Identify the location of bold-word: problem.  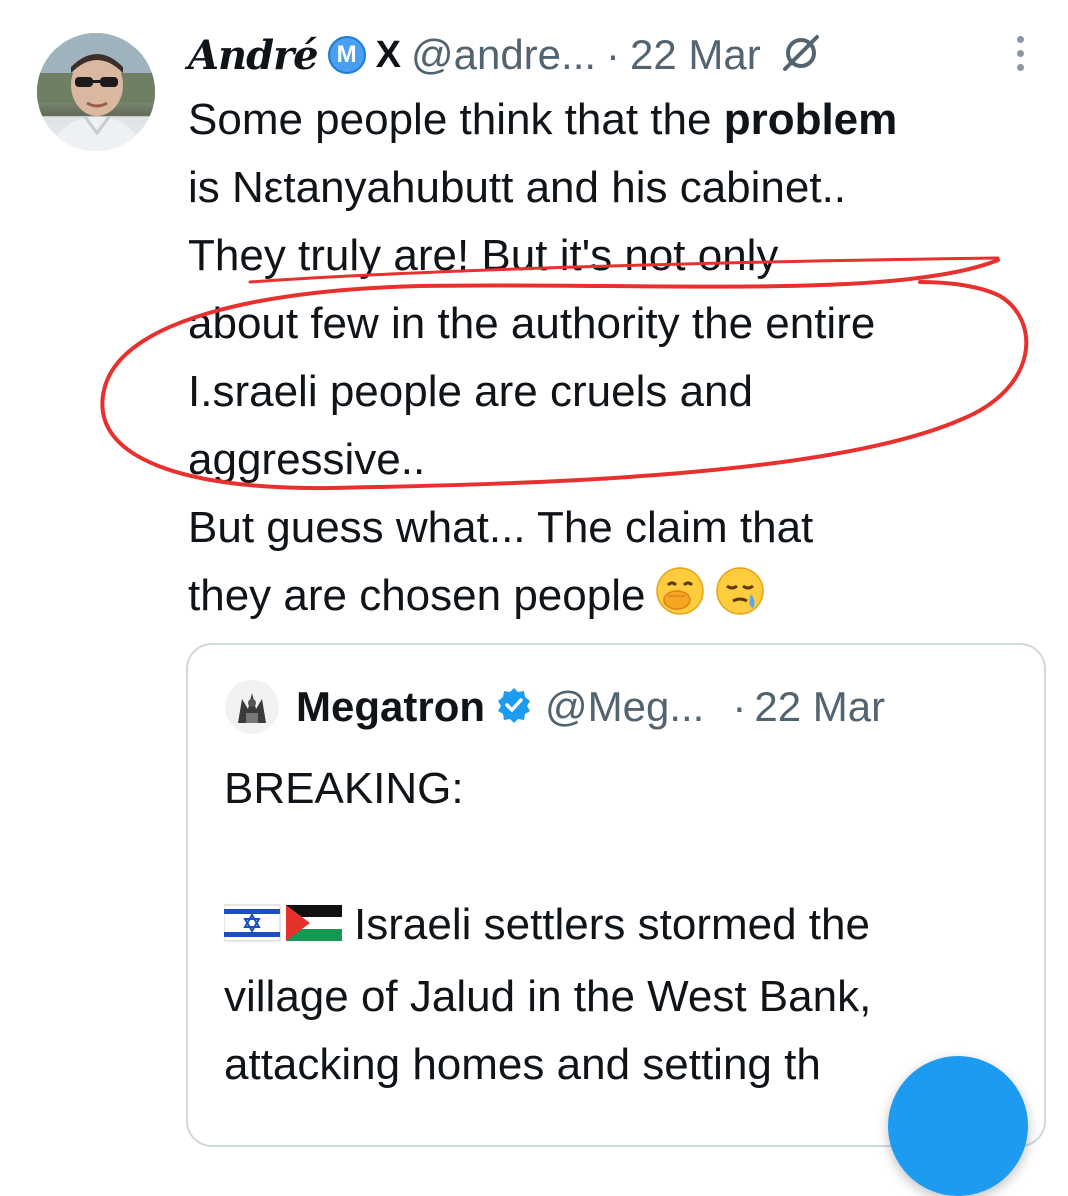
(810, 119).